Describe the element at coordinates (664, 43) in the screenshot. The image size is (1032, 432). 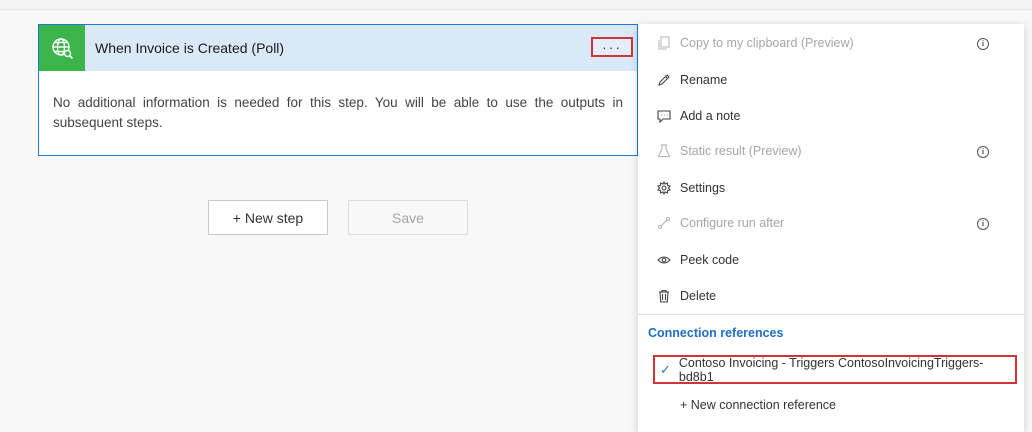
I see `copy-icon` at that location.